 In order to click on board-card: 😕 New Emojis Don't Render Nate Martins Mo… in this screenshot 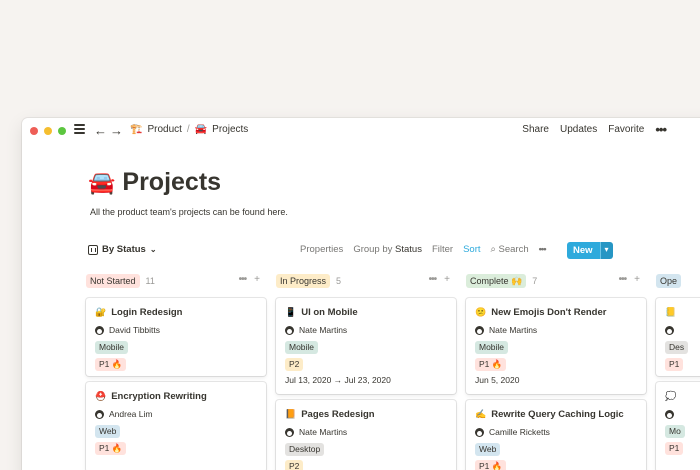, I will do `click(556, 346)`.